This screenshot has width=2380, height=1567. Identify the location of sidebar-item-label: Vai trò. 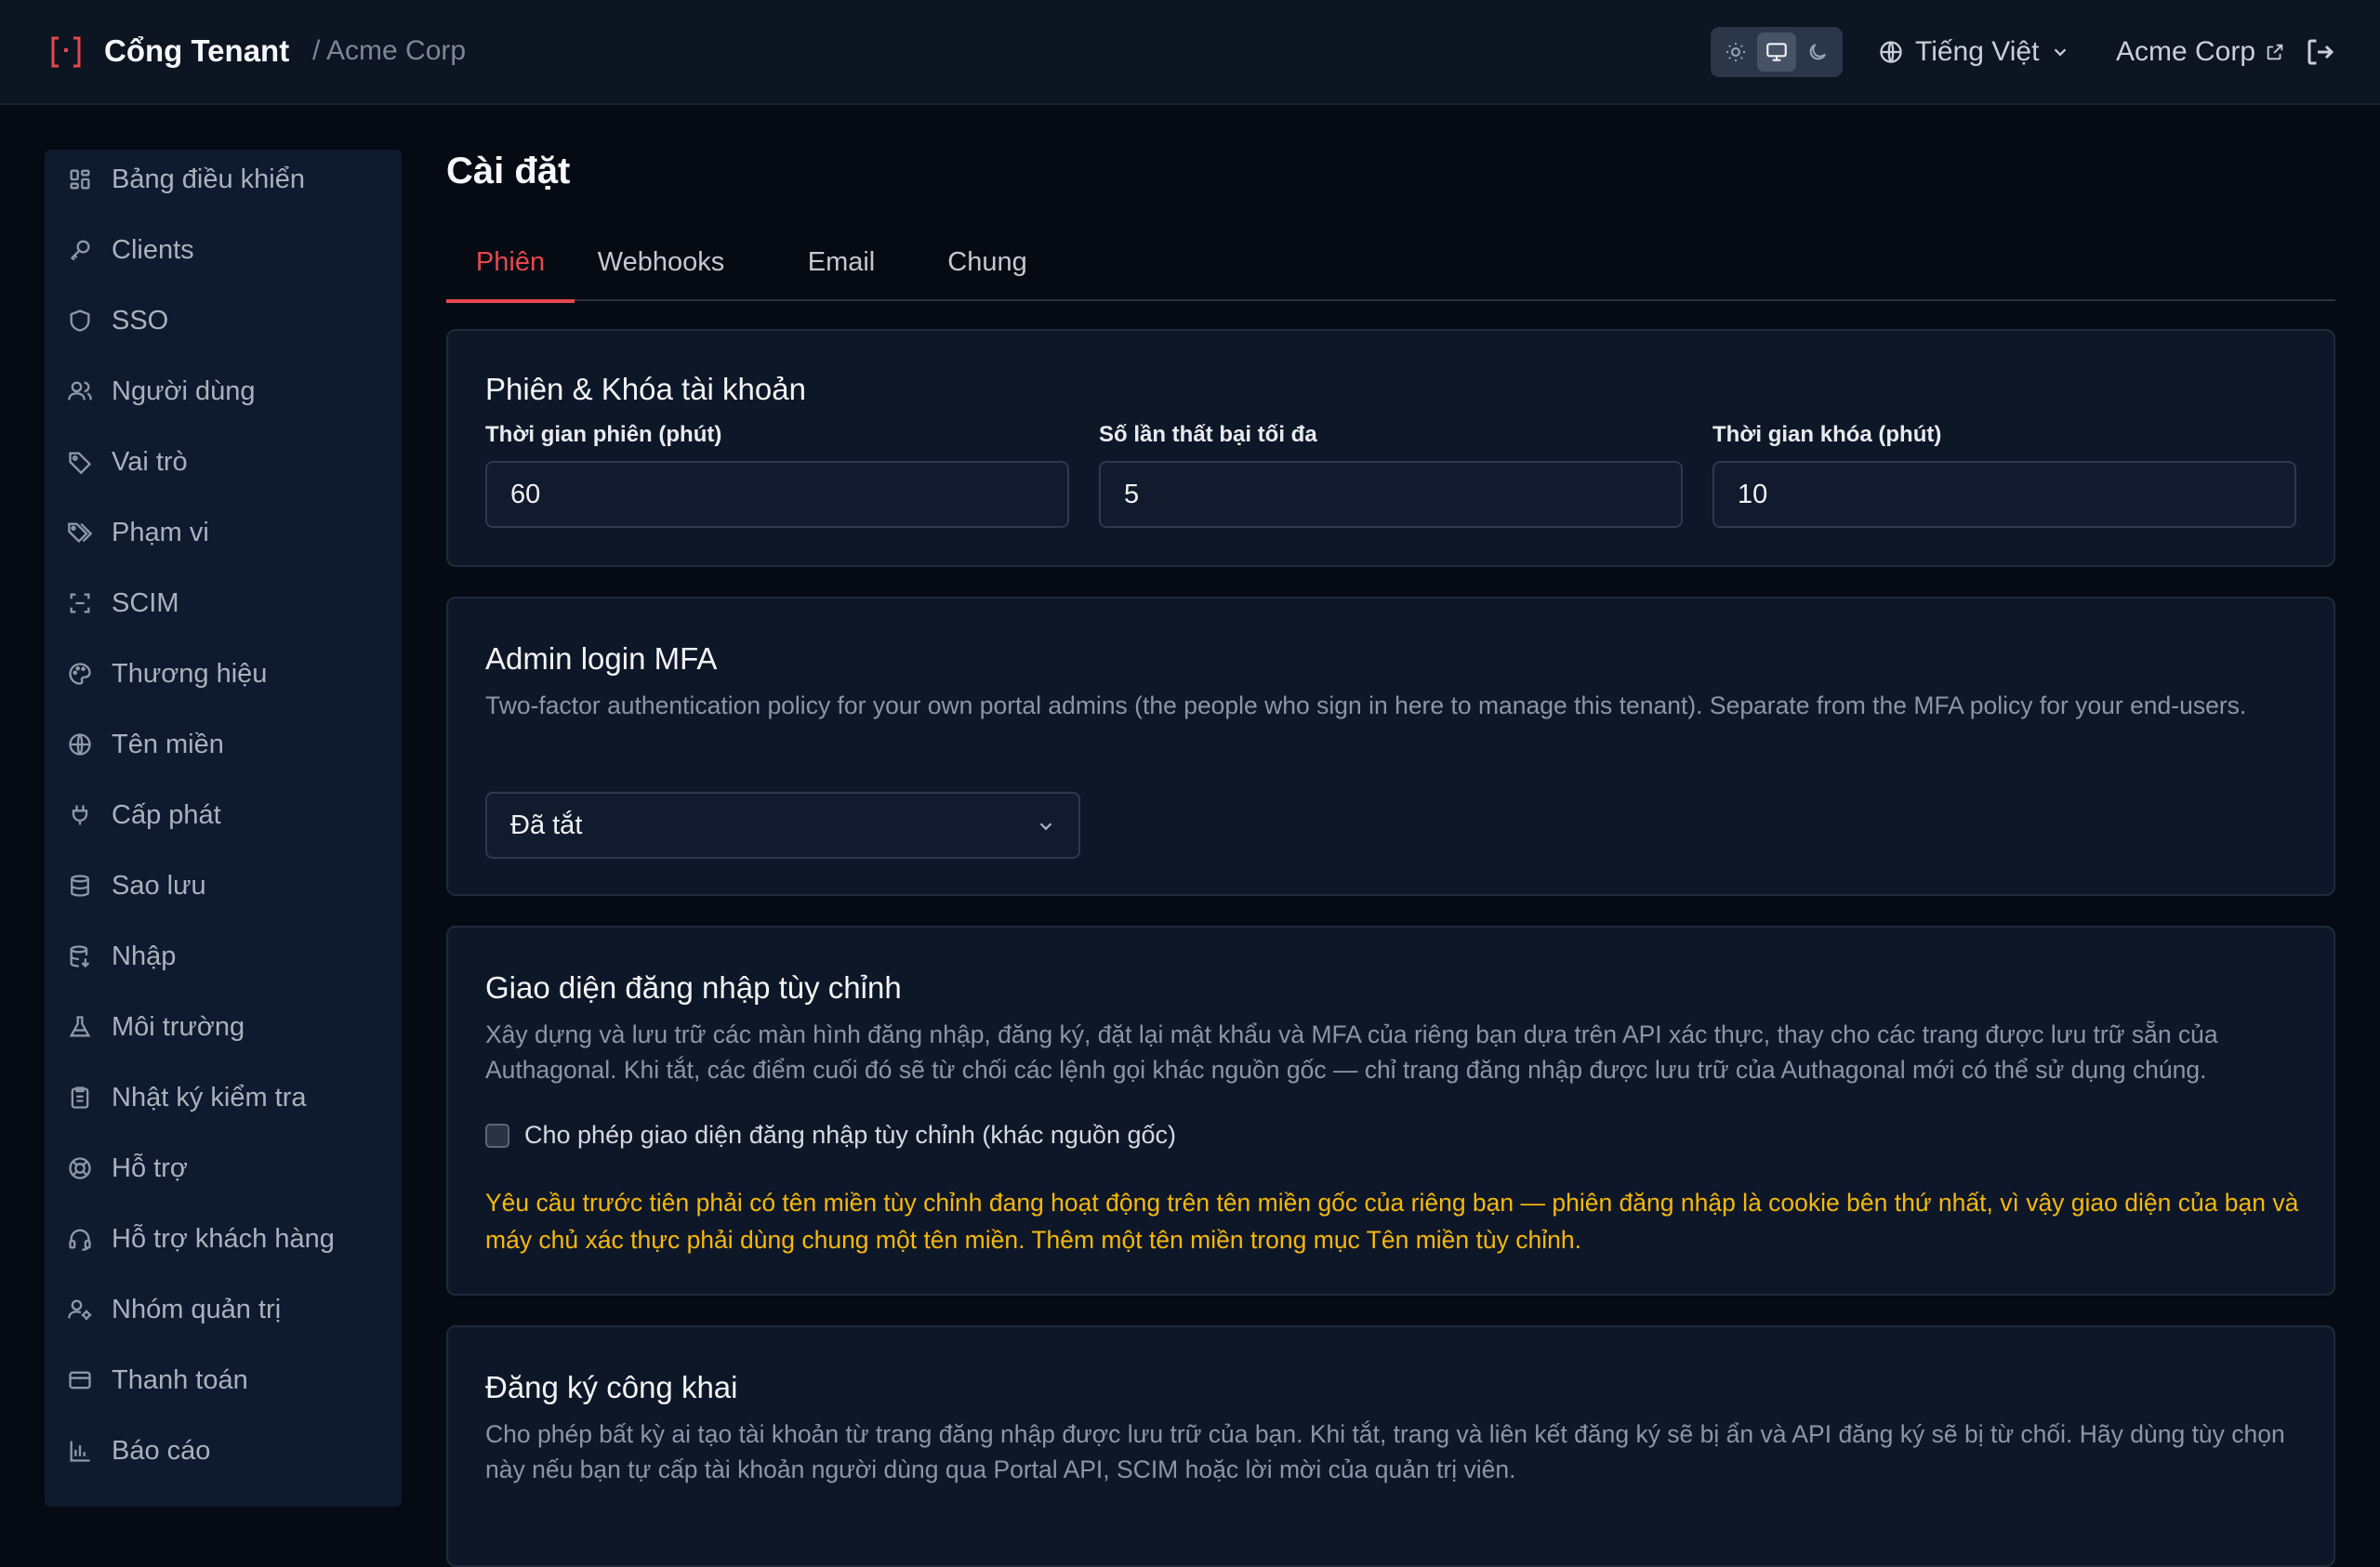
(150, 461).